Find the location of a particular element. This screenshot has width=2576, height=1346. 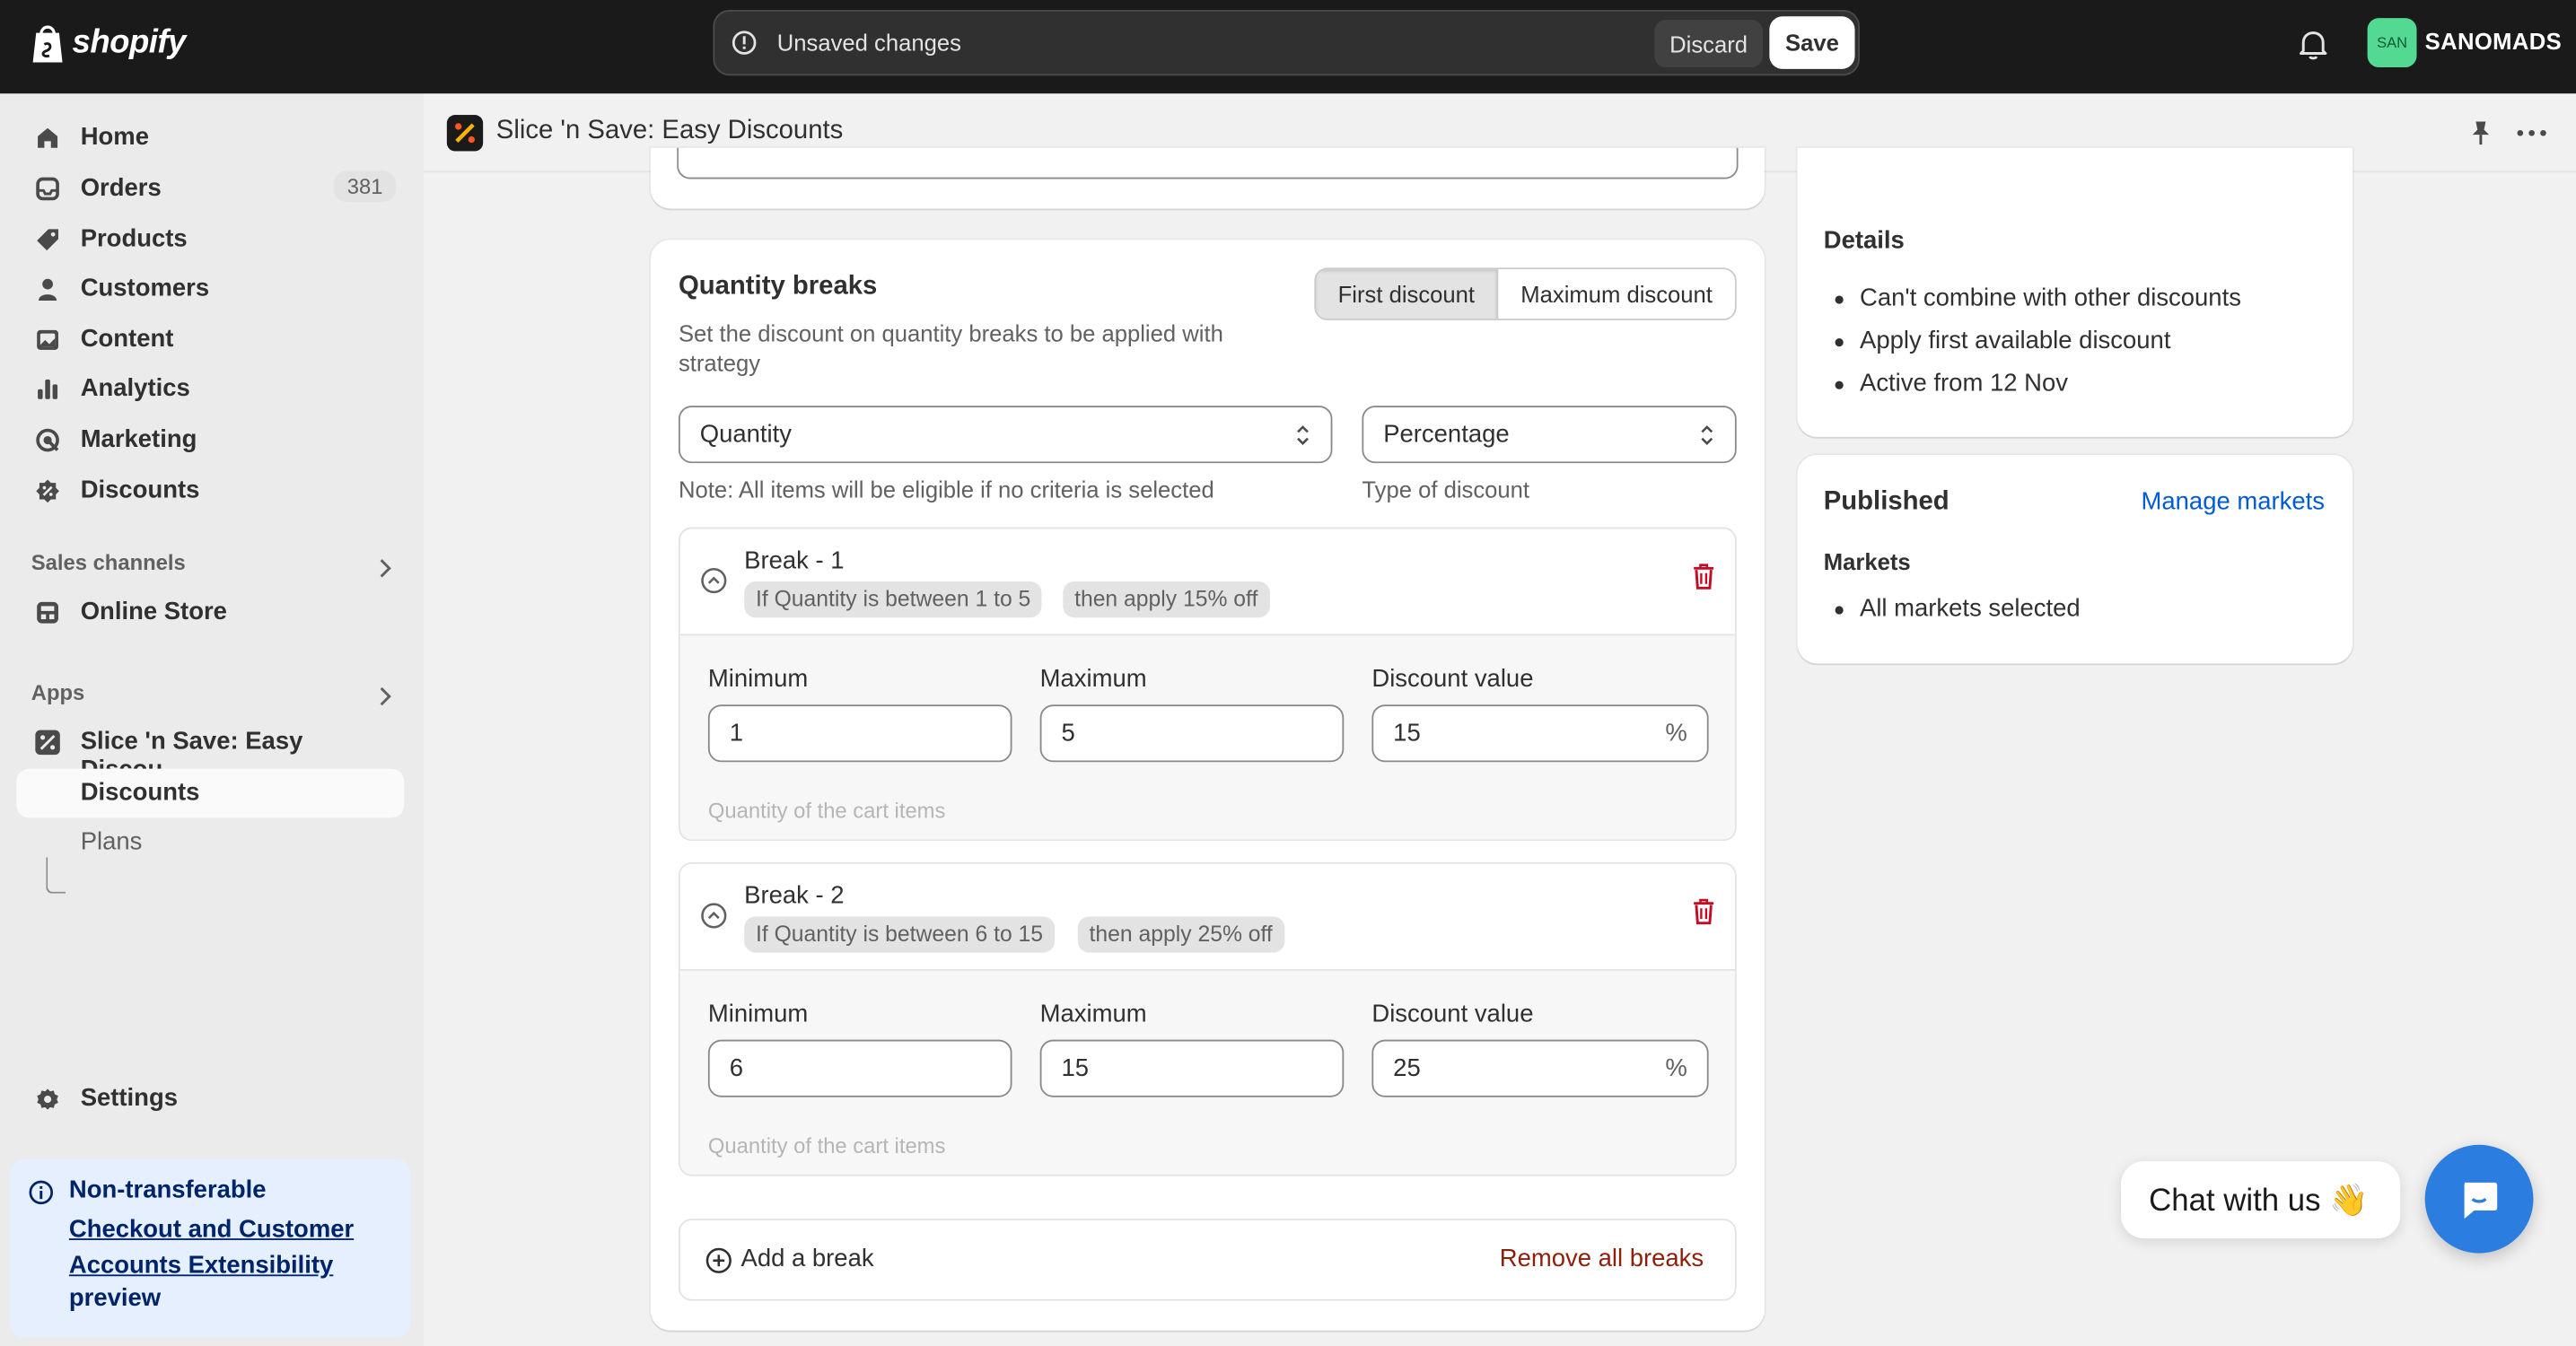

condition-chip: If Quantity is between 1 to 5 is located at coordinates (893, 599).